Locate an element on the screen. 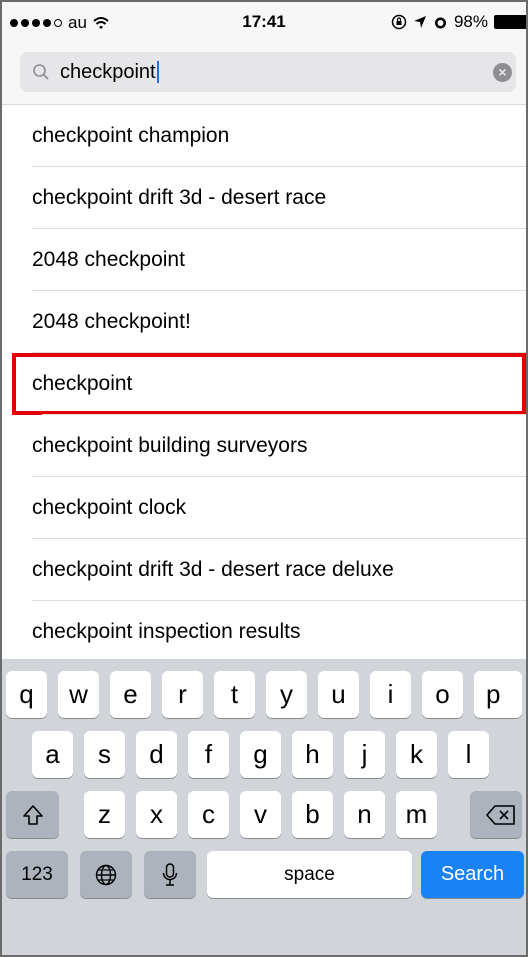 This screenshot has height=957, width=528. key-i: i is located at coordinates (390, 694).